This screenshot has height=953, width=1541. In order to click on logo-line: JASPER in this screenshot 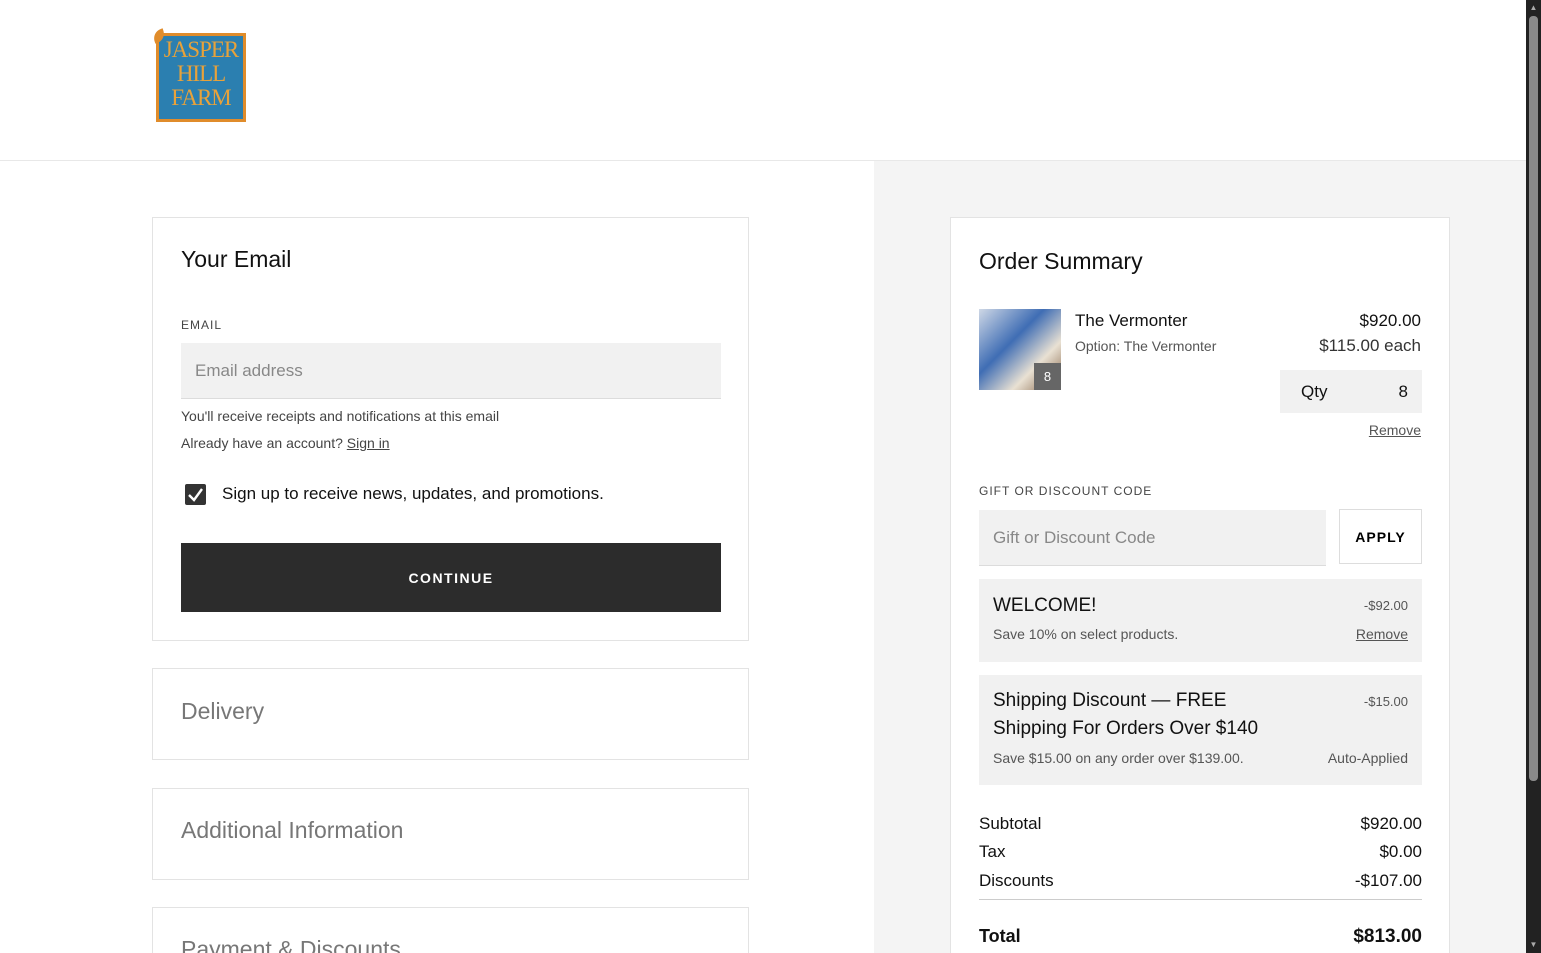, I will do `click(201, 49)`.